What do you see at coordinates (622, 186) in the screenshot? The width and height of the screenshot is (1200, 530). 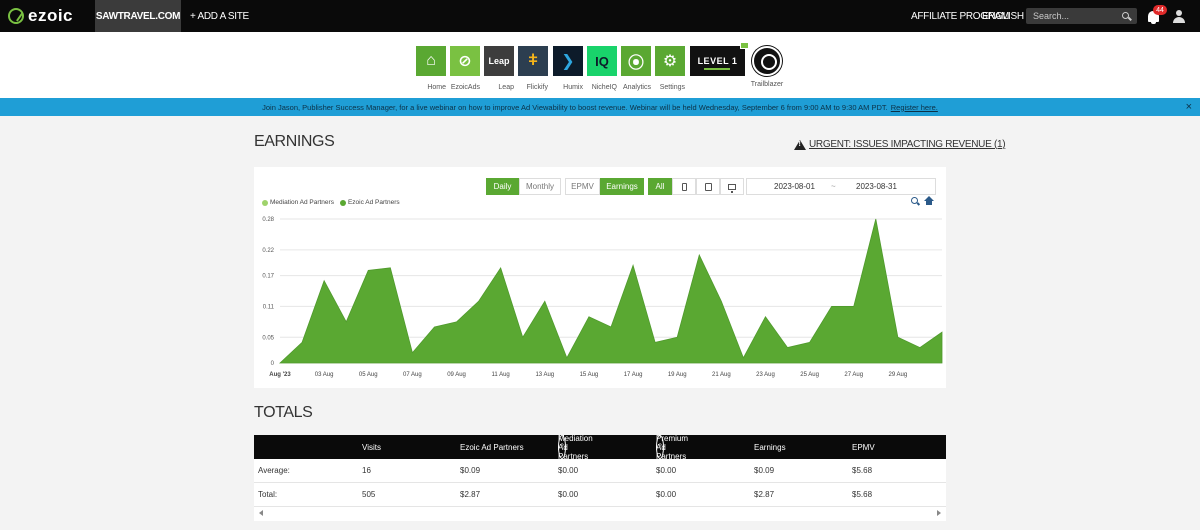 I see `earnings-button: Earnings` at bounding box center [622, 186].